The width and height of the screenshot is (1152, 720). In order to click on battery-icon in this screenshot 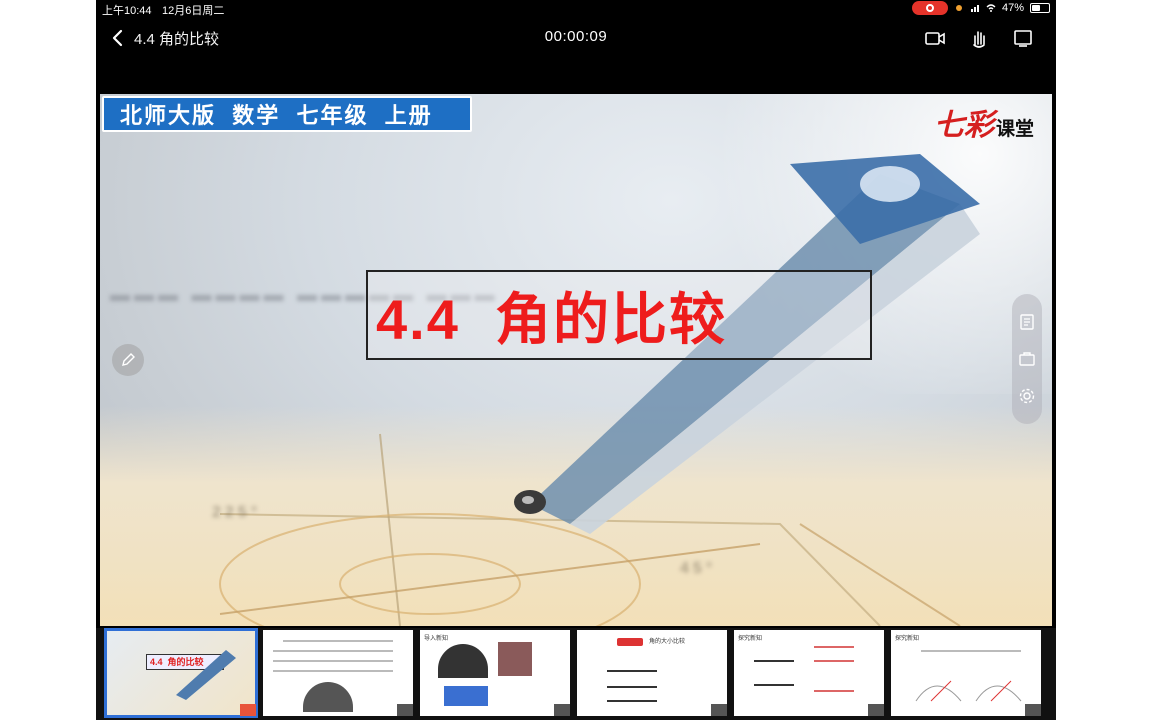, I will do `click(1040, 8)`.